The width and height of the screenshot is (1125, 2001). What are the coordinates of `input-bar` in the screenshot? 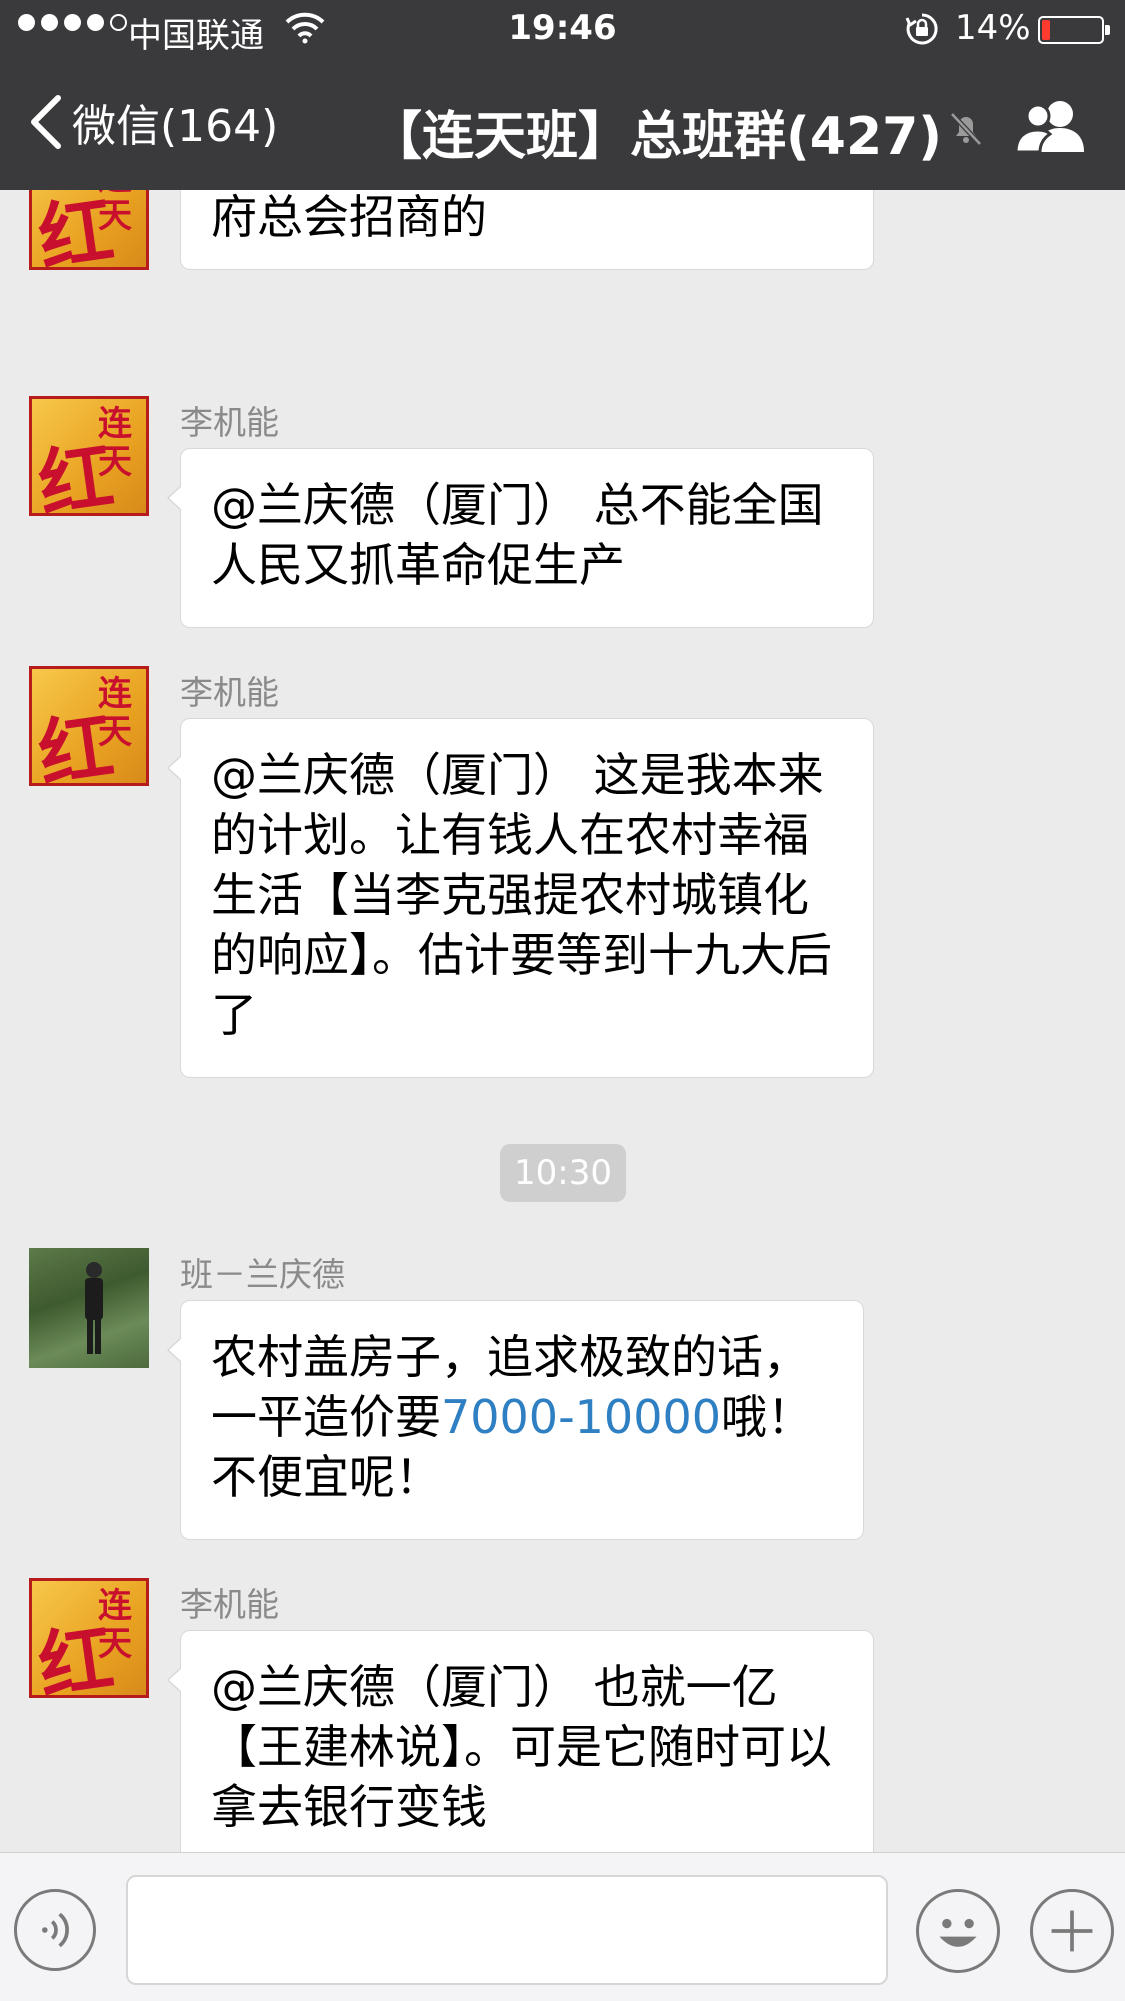 It's located at (562, 1926).